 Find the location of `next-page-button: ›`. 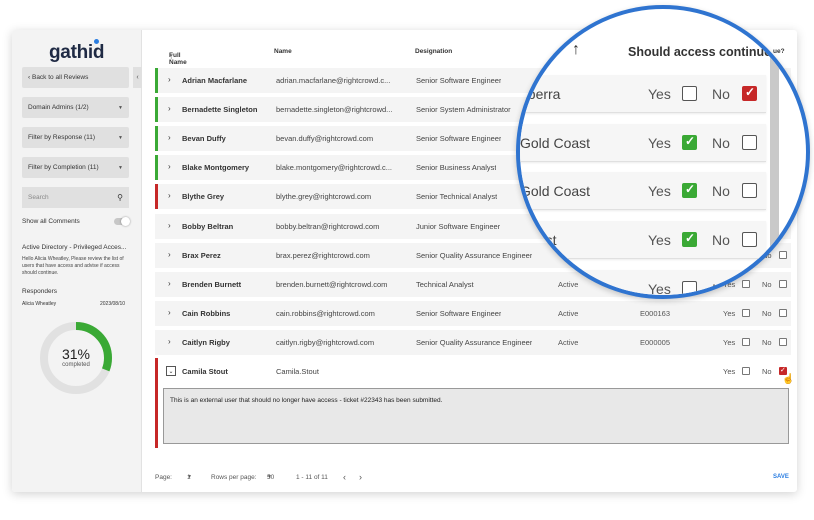

next-page-button: › is located at coordinates (360, 477).